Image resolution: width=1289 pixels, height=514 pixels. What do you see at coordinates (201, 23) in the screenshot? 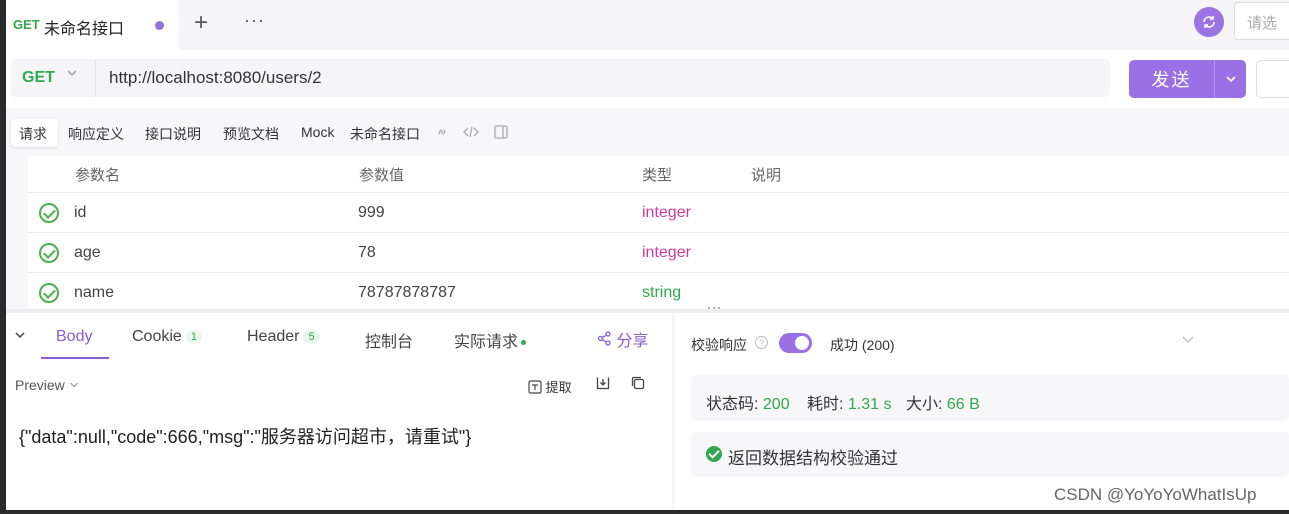
I see `new-tab-button: +` at bounding box center [201, 23].